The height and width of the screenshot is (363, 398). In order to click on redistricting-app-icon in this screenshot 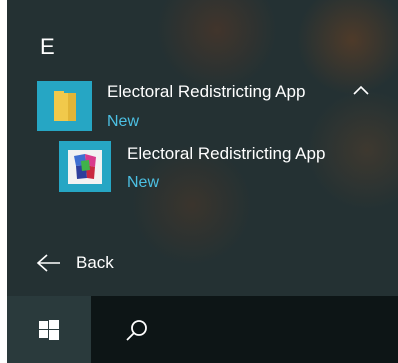, I will do `click(85, 166)`.